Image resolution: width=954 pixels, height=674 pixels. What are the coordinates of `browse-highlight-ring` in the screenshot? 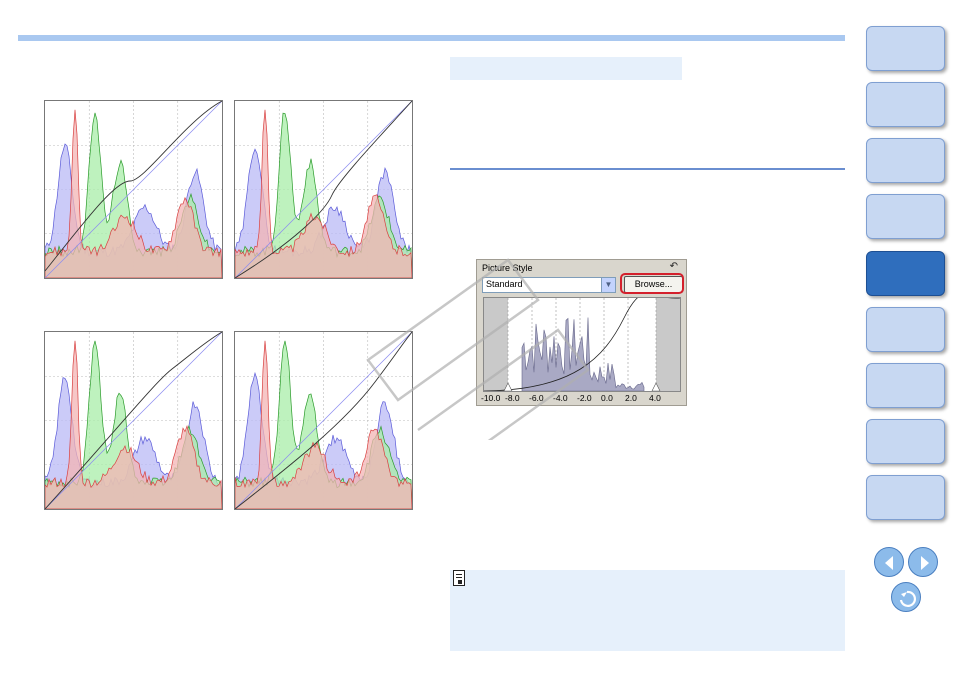 It's located at (652, 283).